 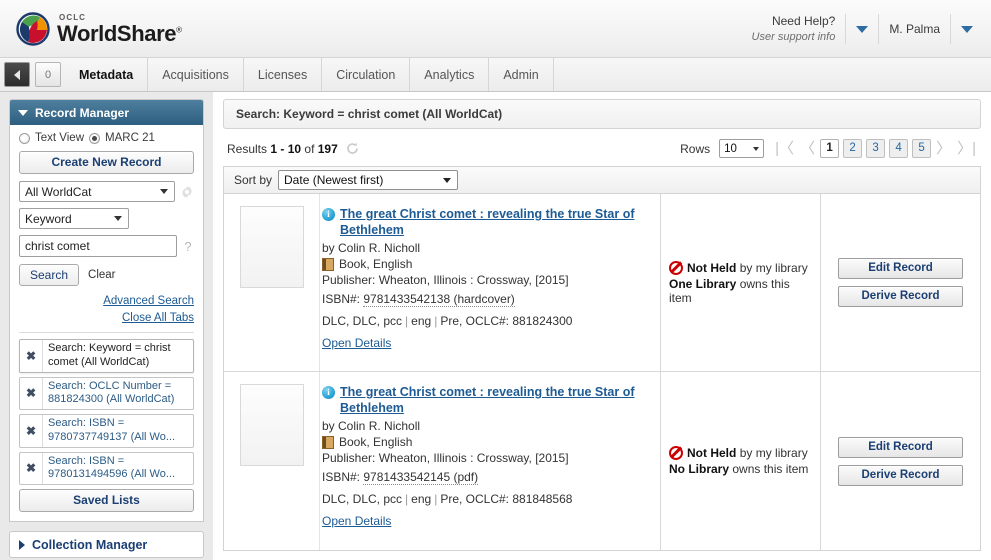 What do you see at coordinates (158, 318) in the screenshot?
I see `close-all-tabs-link: Close All Tabs` at bounding box center [158, 318].